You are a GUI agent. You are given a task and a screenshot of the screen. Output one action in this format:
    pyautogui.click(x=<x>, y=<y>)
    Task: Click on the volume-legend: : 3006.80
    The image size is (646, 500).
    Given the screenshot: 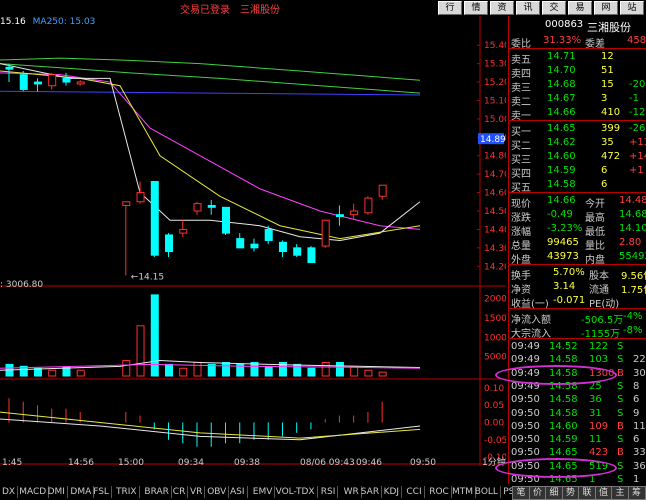 What is the action you would take?
    pyautogui.click(x=22, y=285)
    